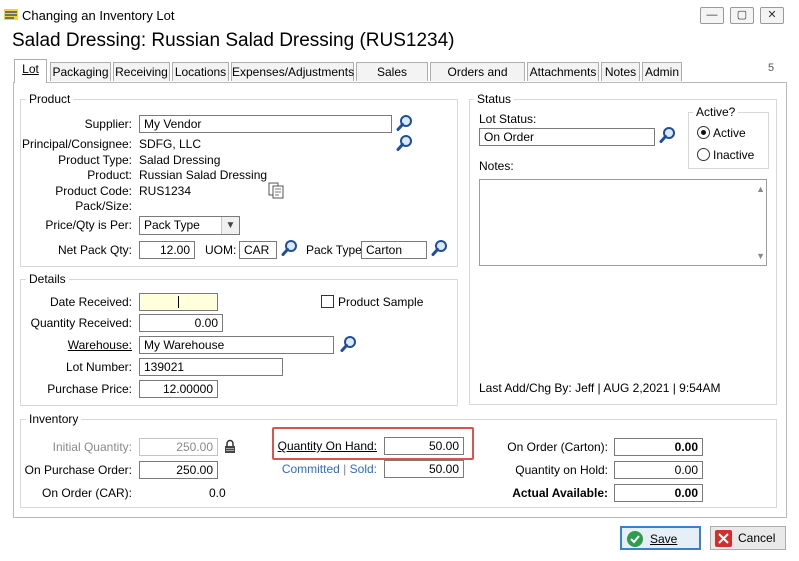  Describe the element at coordinates (668, 135) in the screenshot. I see `lot-status-search-icon` at that location.